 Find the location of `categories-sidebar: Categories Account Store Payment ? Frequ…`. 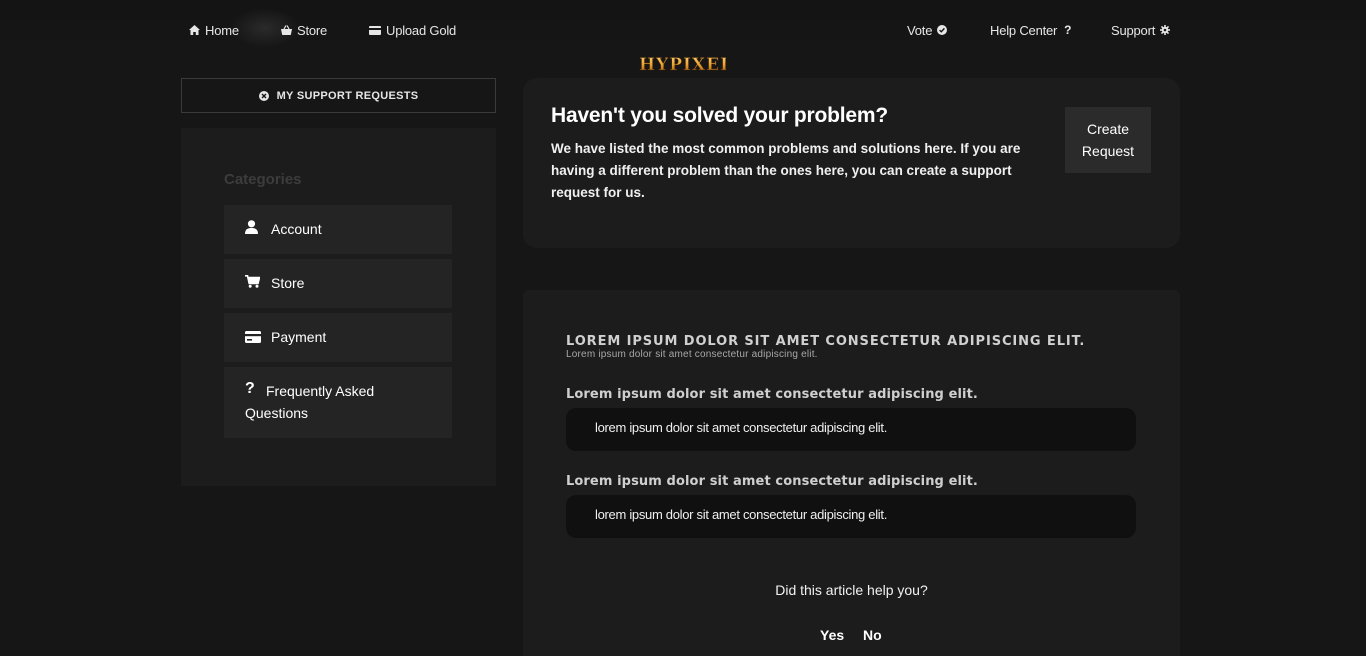

categories-sidebar: Categories Account Store Payment ? Frequ… is located at coordinates (338, 307).